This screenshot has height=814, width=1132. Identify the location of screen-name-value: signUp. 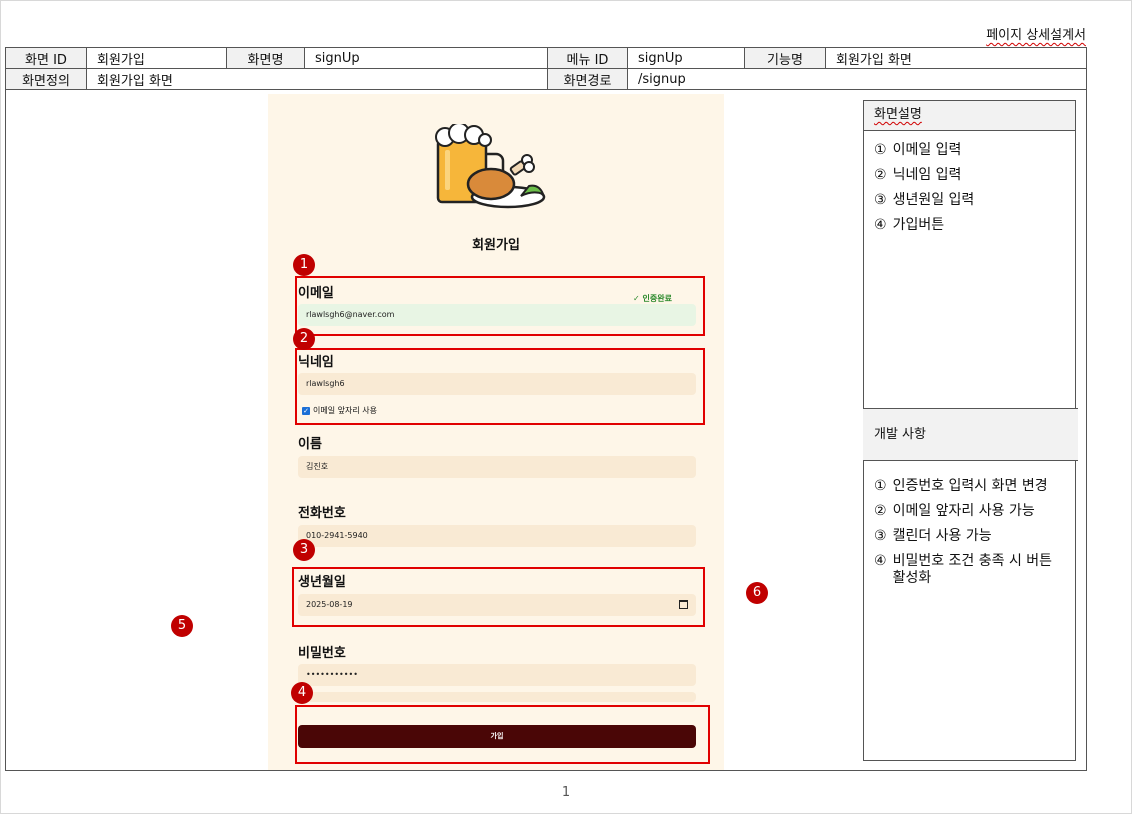
(426, 58).